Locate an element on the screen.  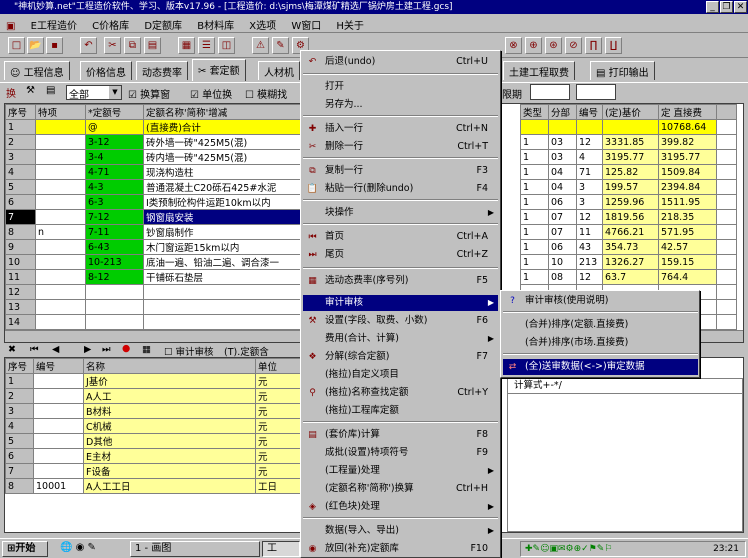
number-cell: 3 is located at coordinates (589, 202).